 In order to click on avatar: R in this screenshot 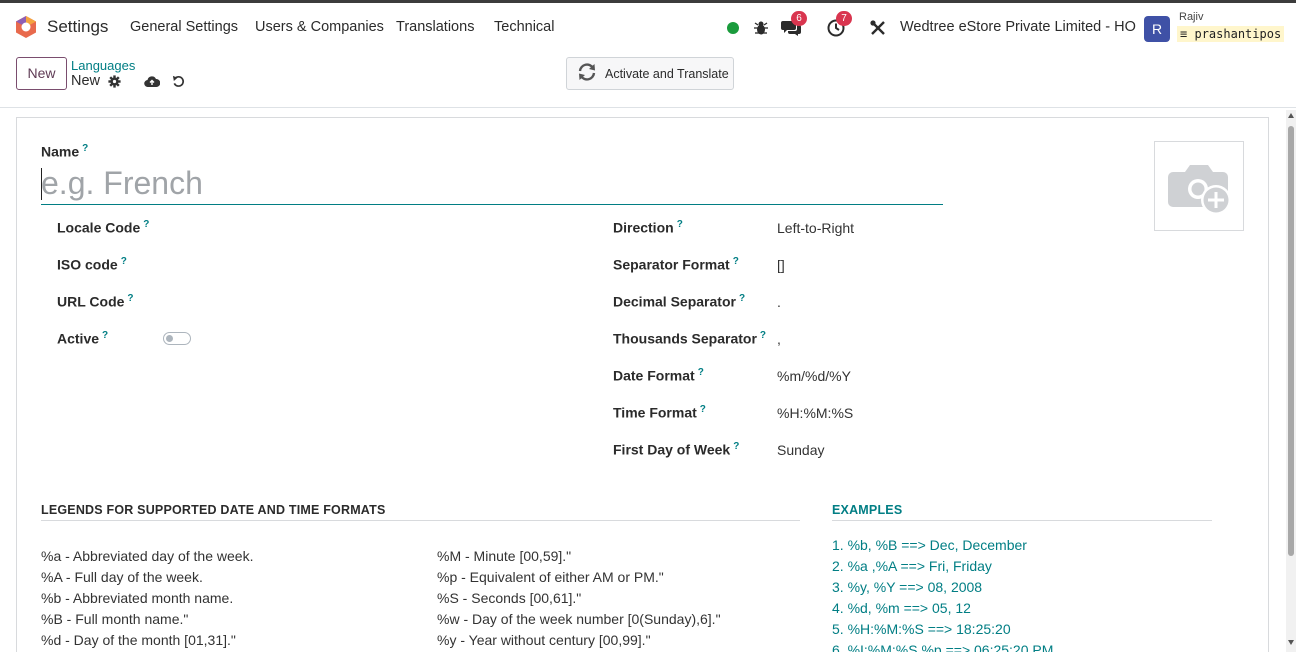, I will do `click(1157, 29)`.